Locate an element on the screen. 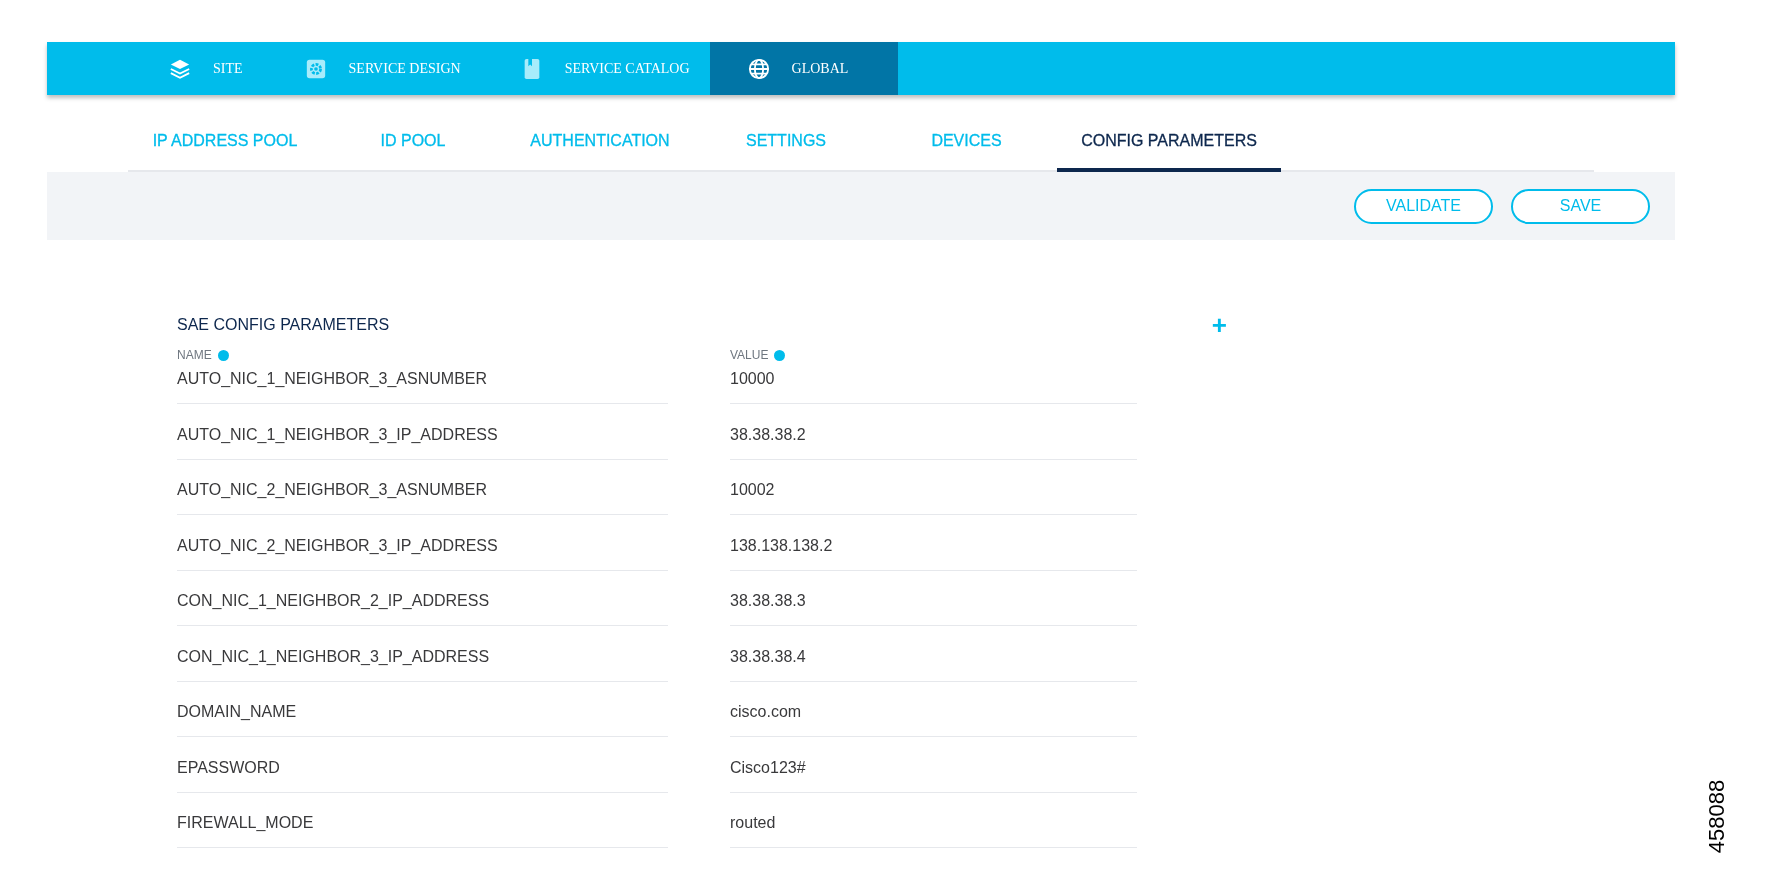  tab: AUTHENTICATION is located at coordinates (600, 133).